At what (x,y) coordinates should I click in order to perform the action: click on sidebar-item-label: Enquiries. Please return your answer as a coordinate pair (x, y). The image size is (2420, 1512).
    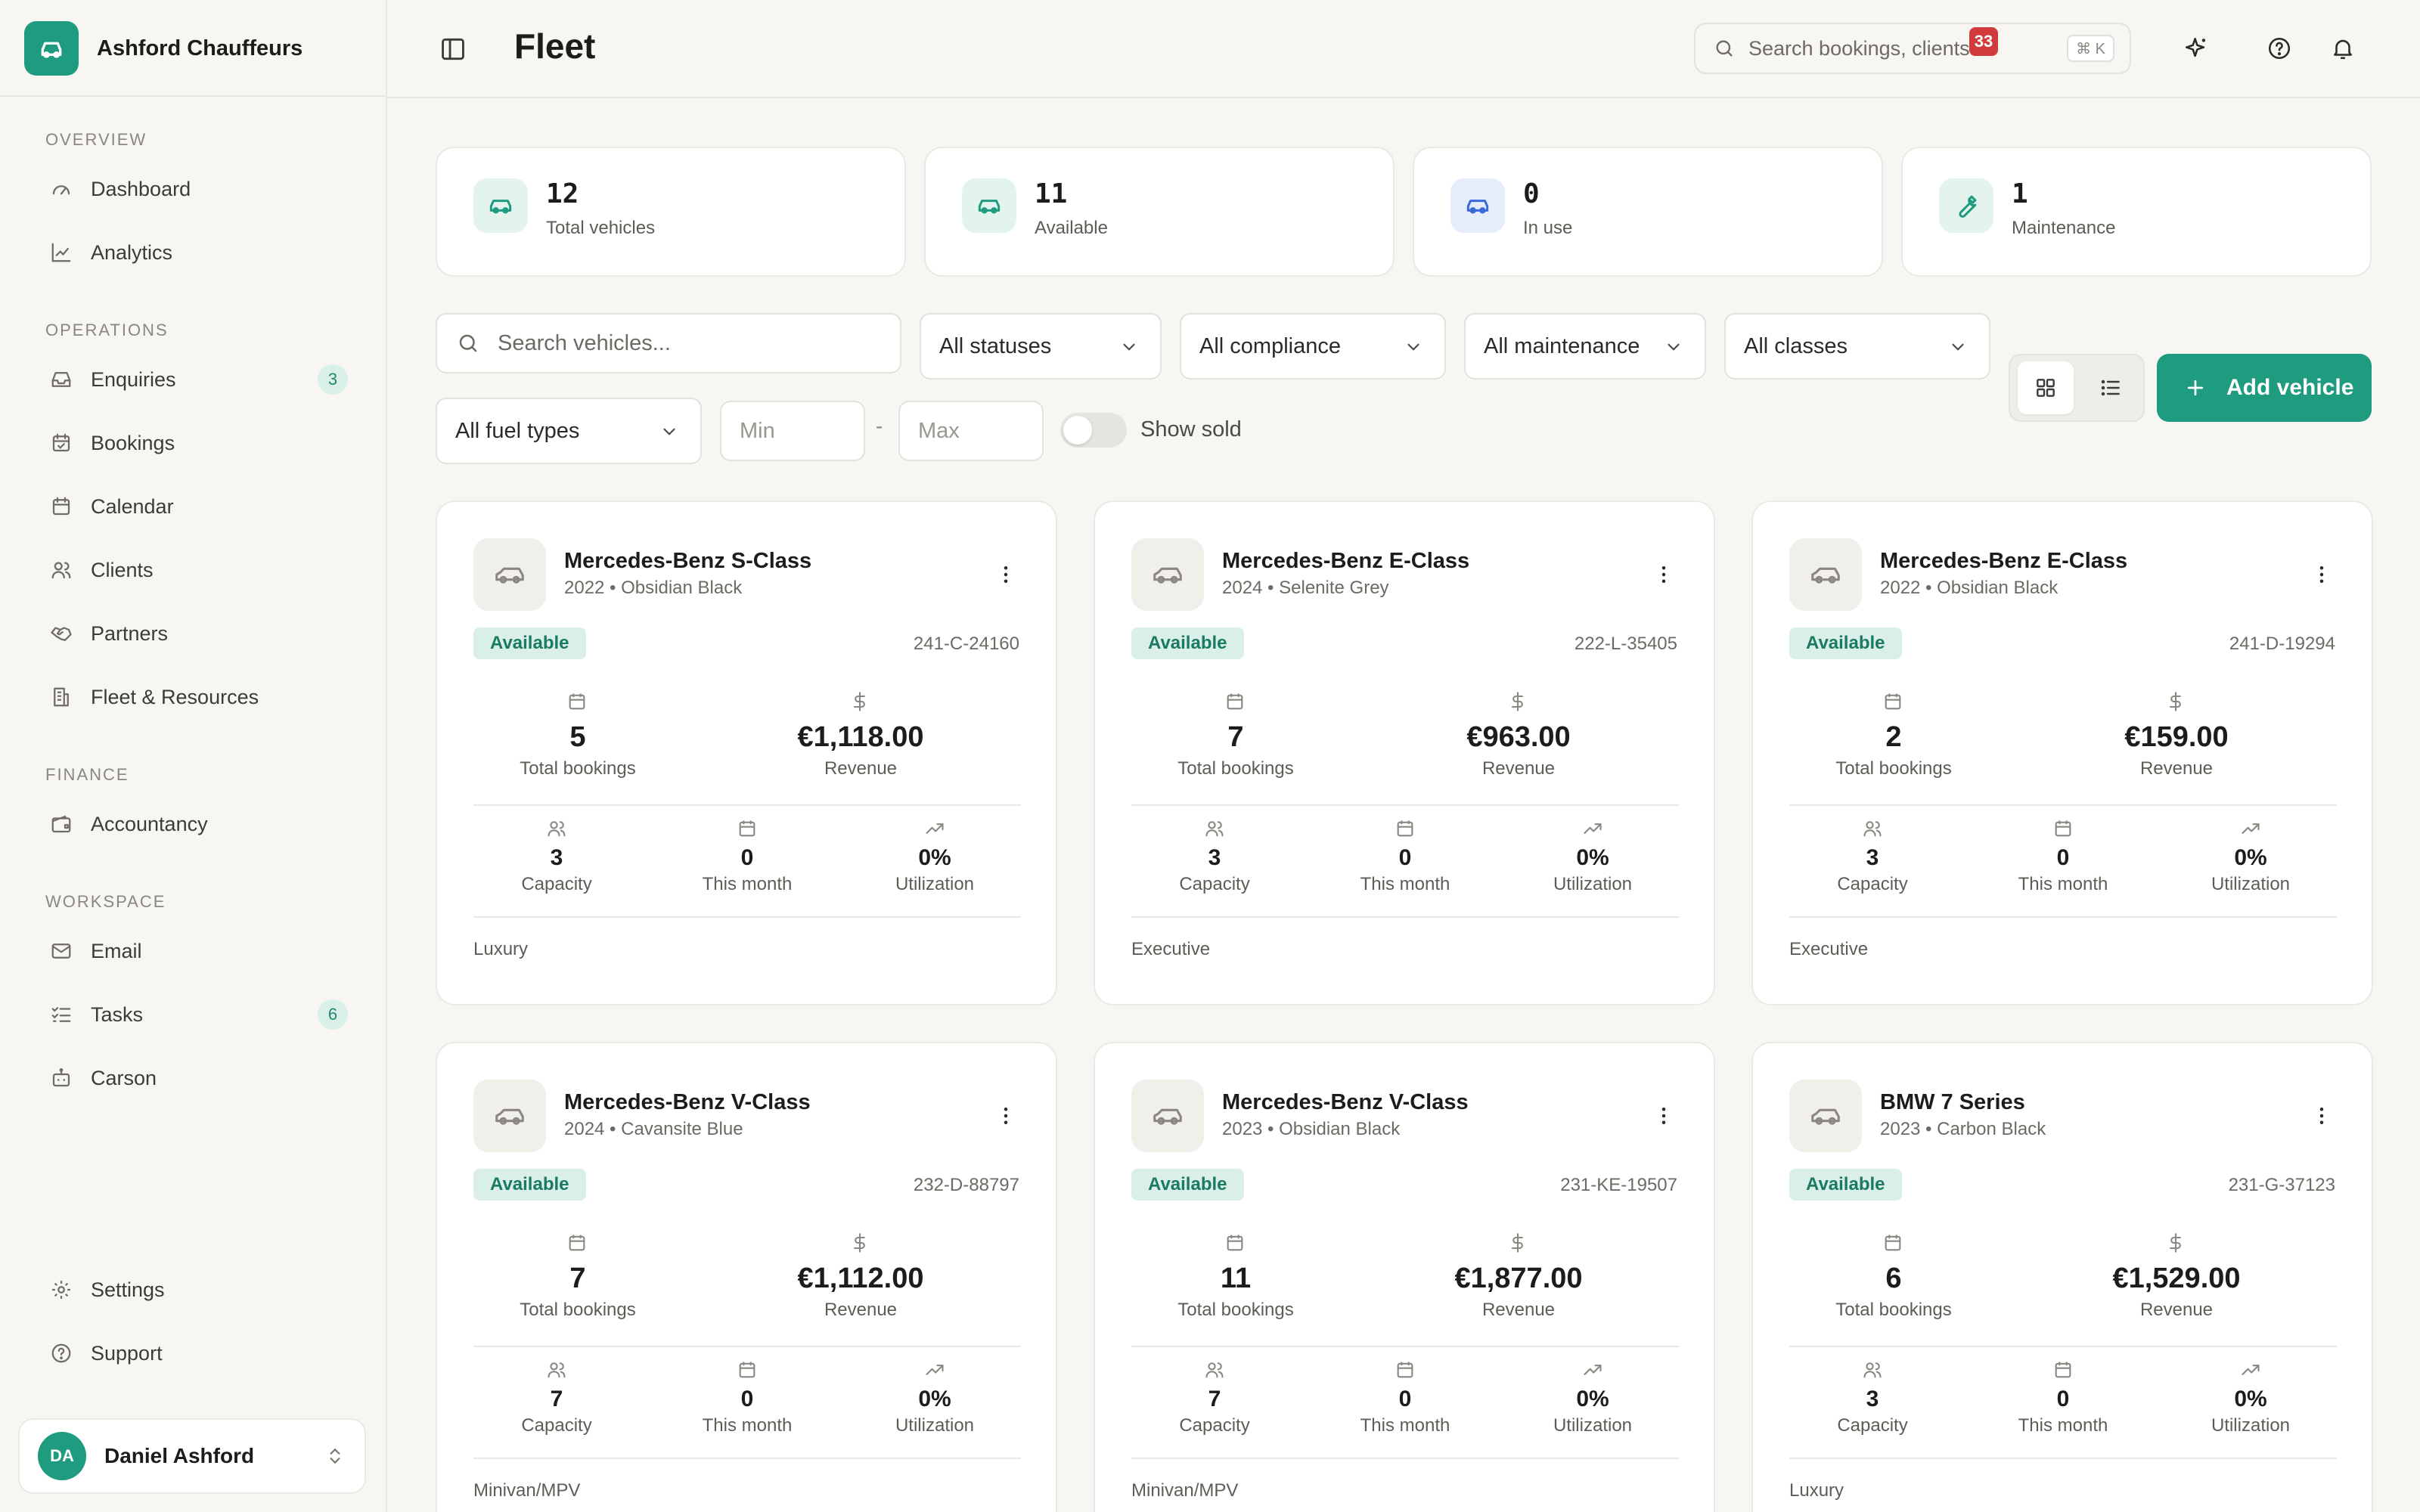
    Looking at the image, I should click on (133, 379).